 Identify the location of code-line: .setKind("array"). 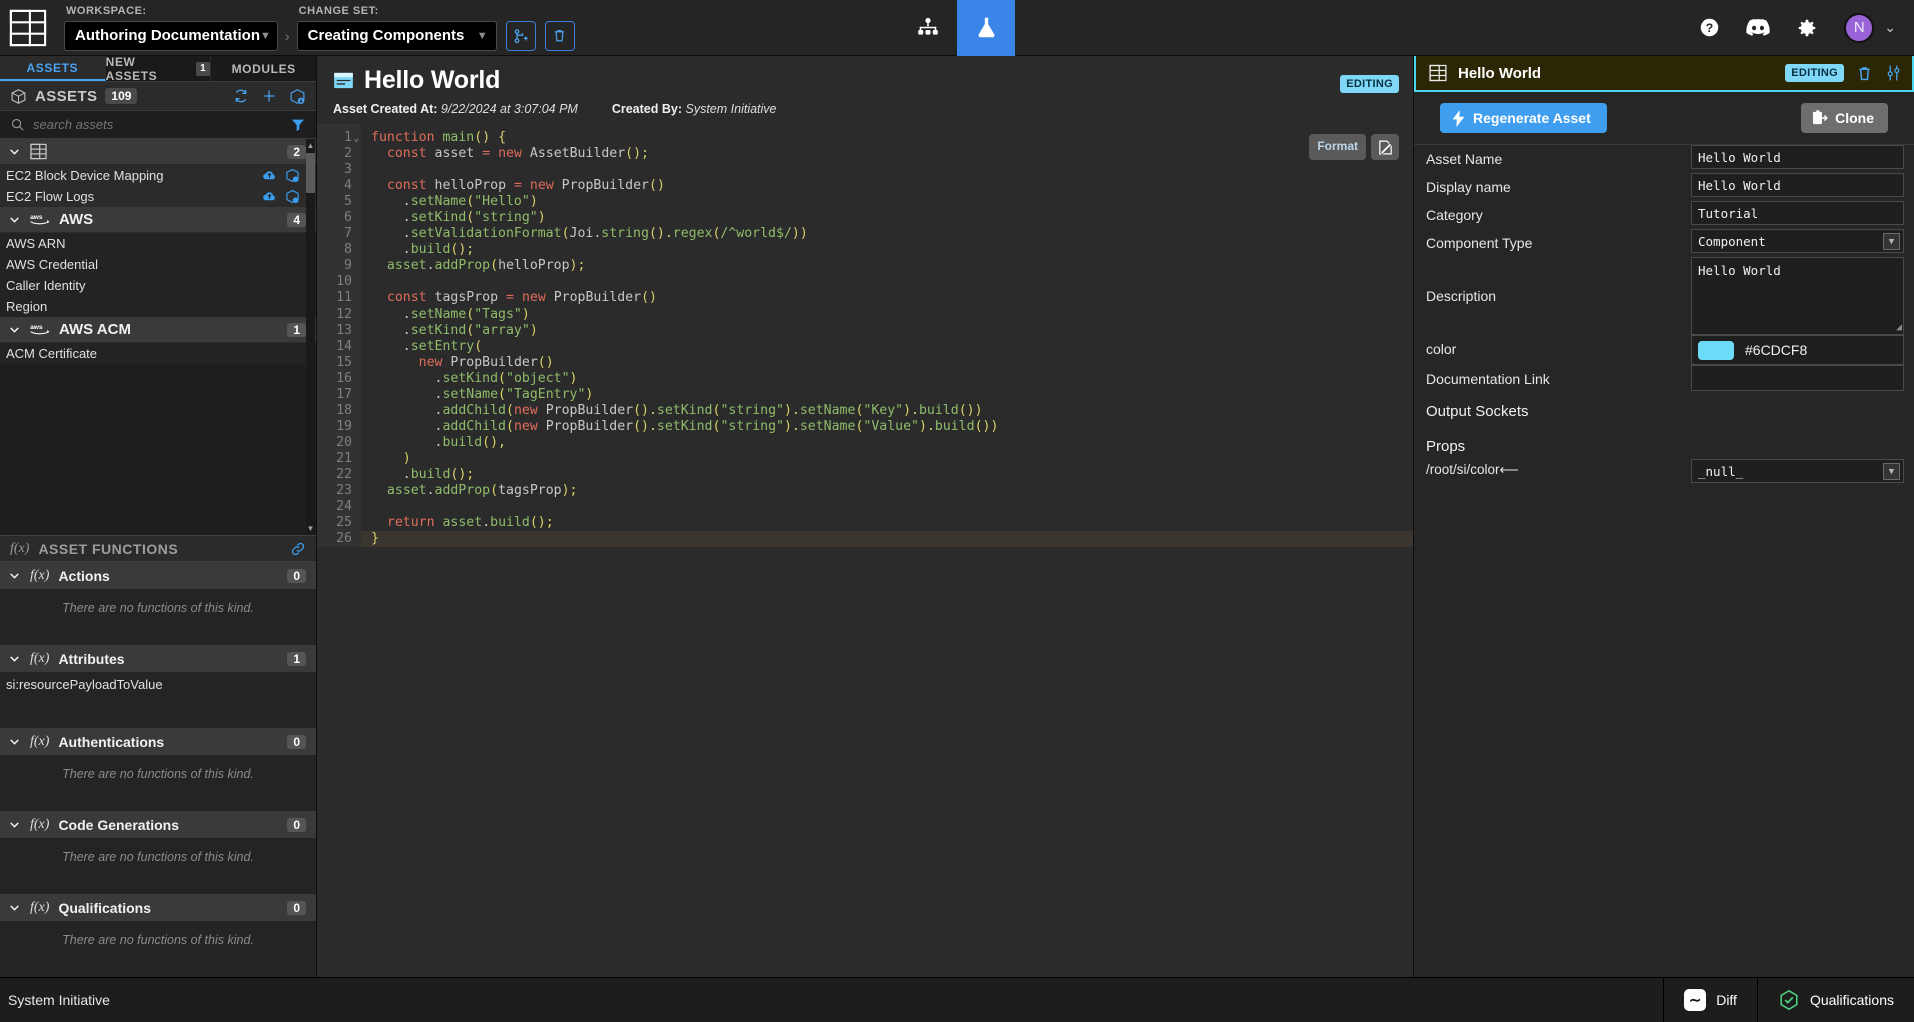
(892, 331).